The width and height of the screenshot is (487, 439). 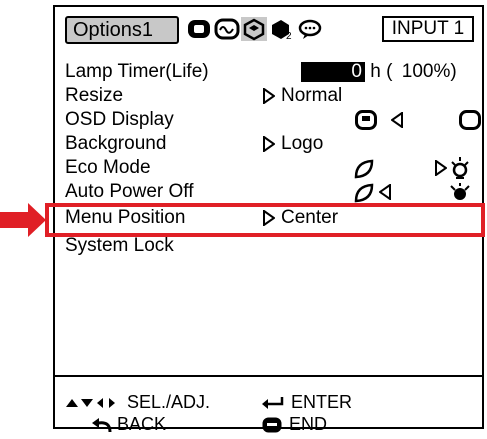 What do you see at coordinates (102, 425) in the screenshot?
I see `back-arrow-icon` at bounding box center [102, 425].